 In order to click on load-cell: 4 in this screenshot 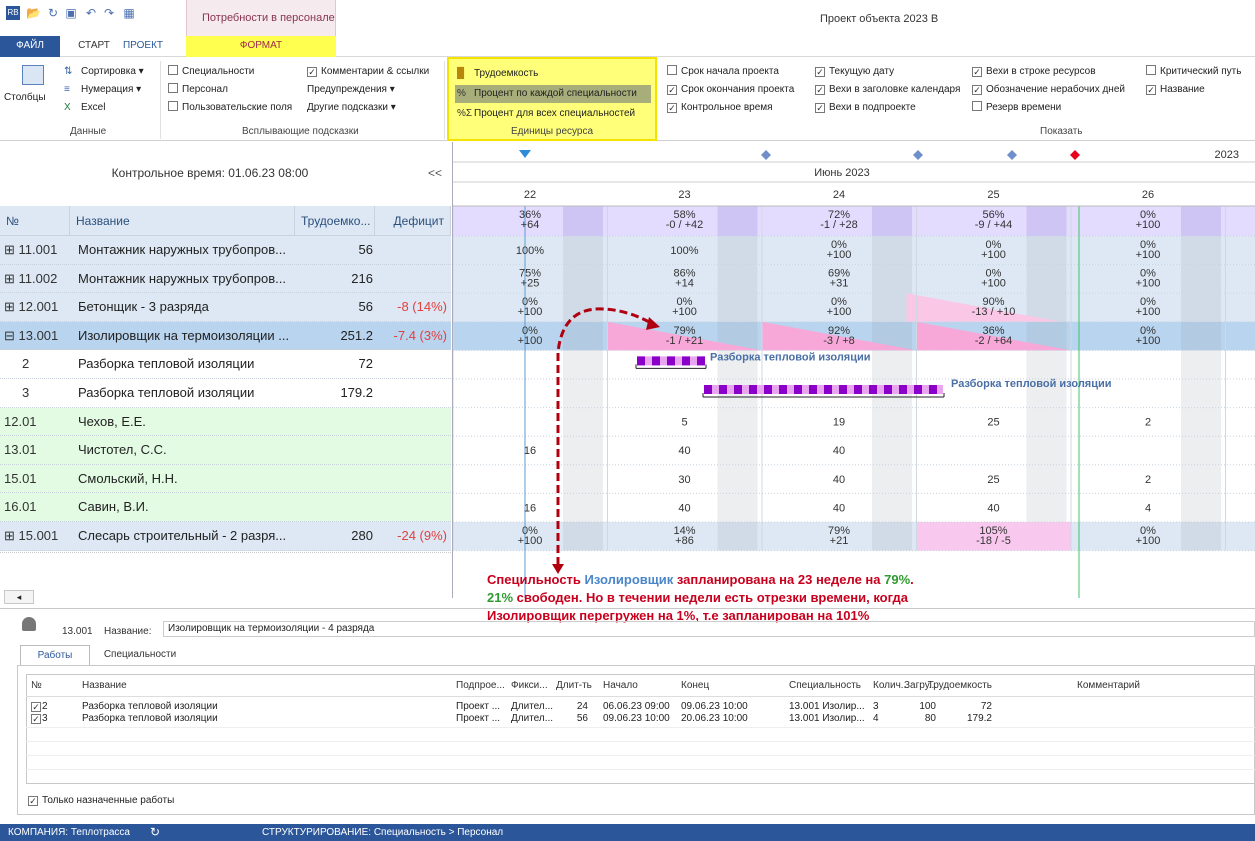, I will do `click(1148, 508)`.